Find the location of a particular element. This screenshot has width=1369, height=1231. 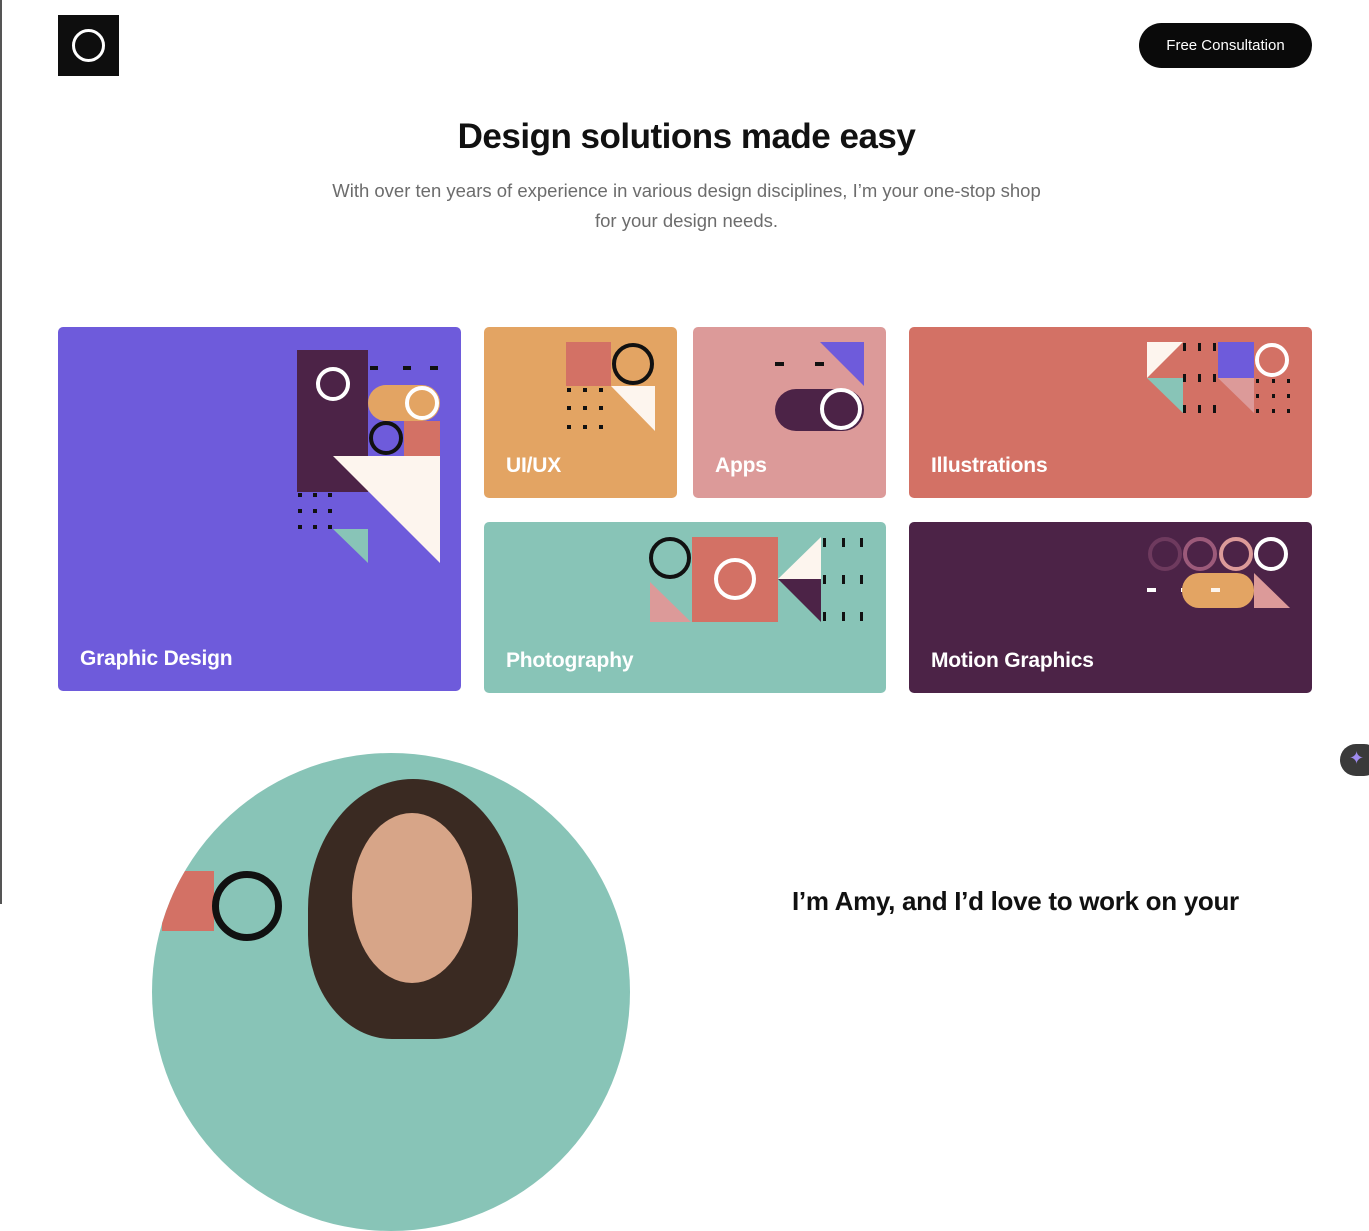

ring-logo-icon is located at coordinates (88, 45).